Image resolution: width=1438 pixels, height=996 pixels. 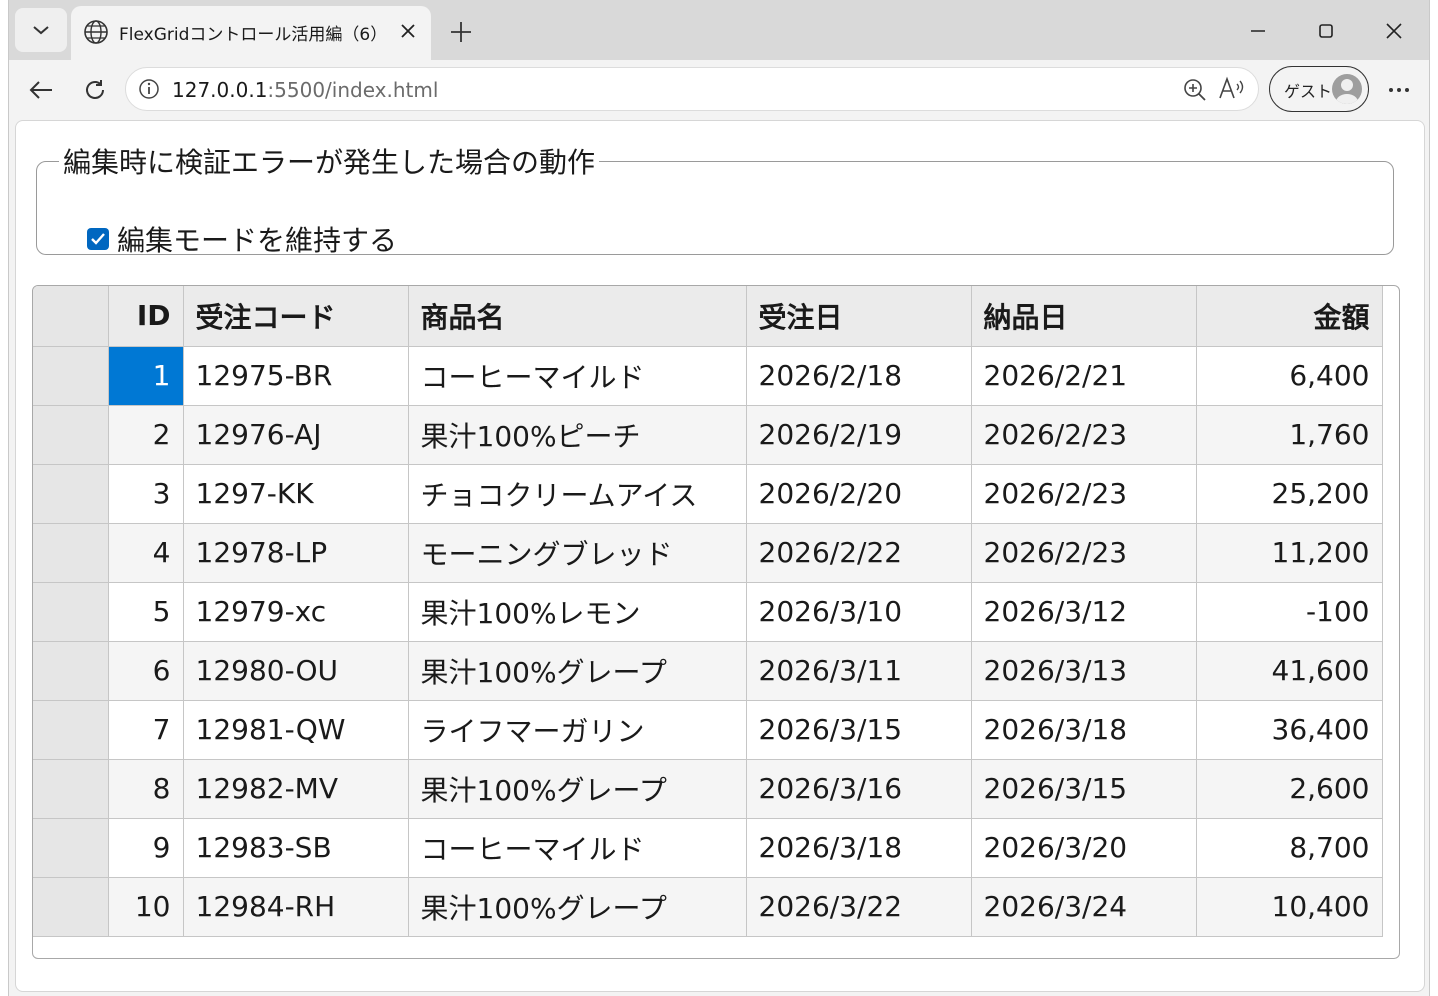 I want to click on column-header: ID, so click(x=146, y=316).